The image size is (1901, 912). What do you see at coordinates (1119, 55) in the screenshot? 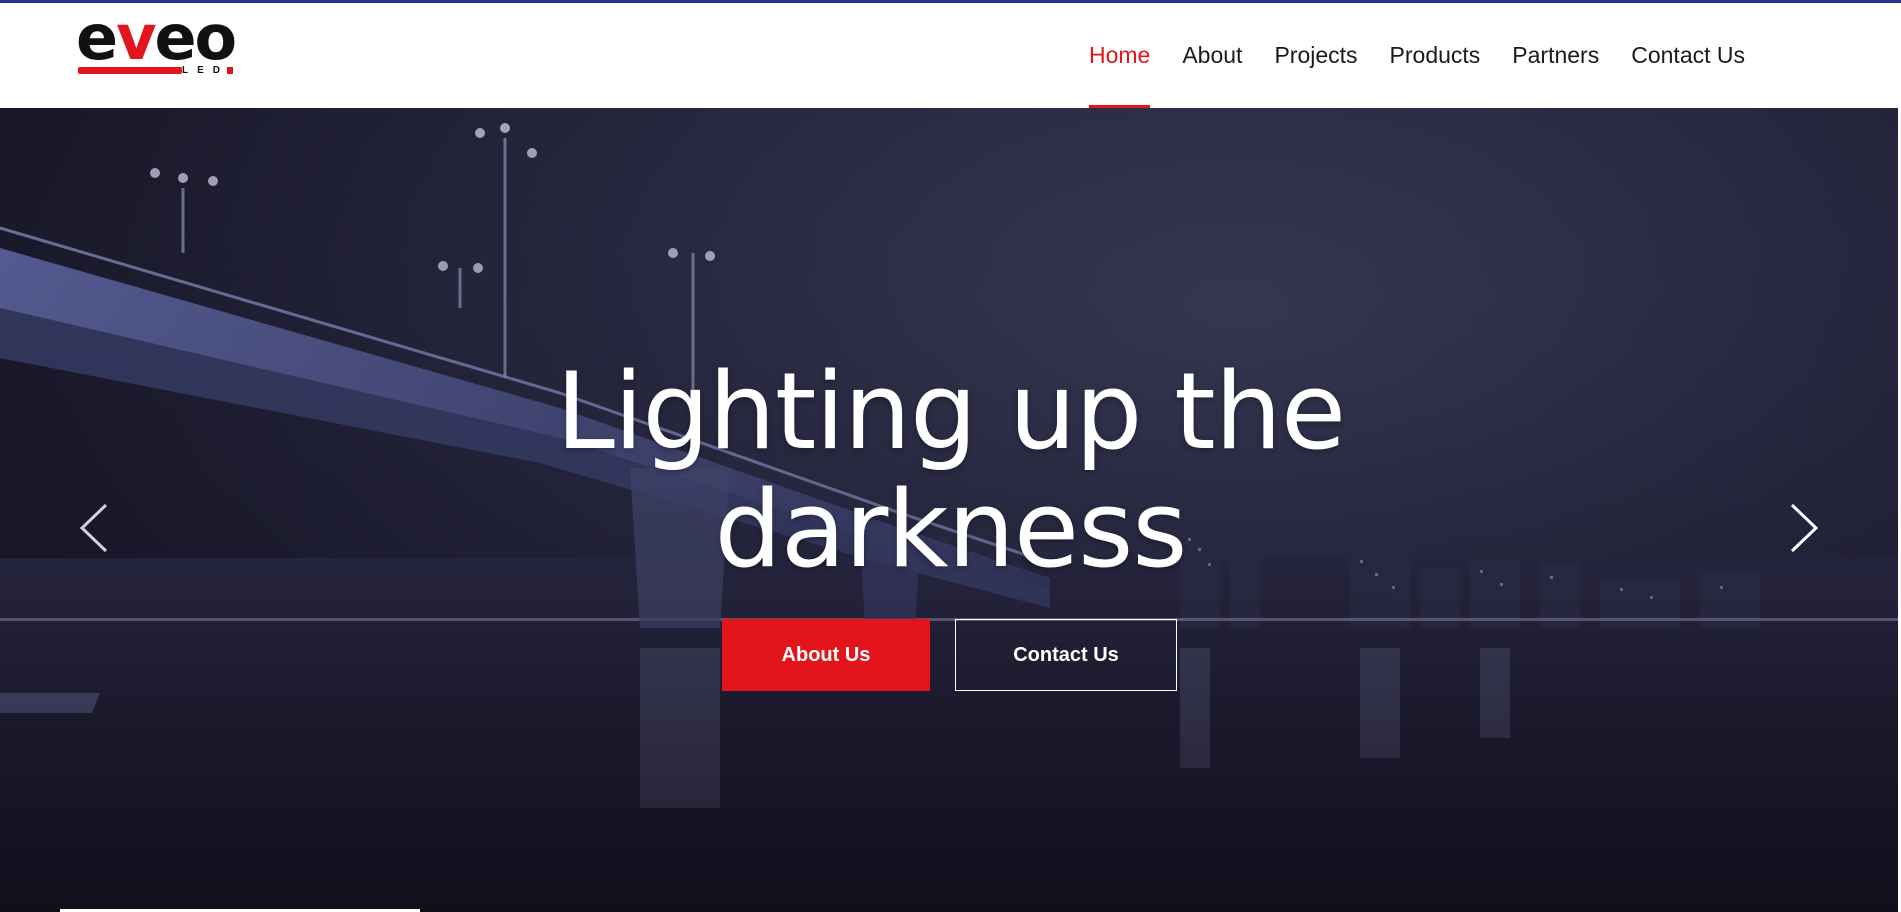
I see `nav-item-home: Home` at bounding box center [1119, 55].